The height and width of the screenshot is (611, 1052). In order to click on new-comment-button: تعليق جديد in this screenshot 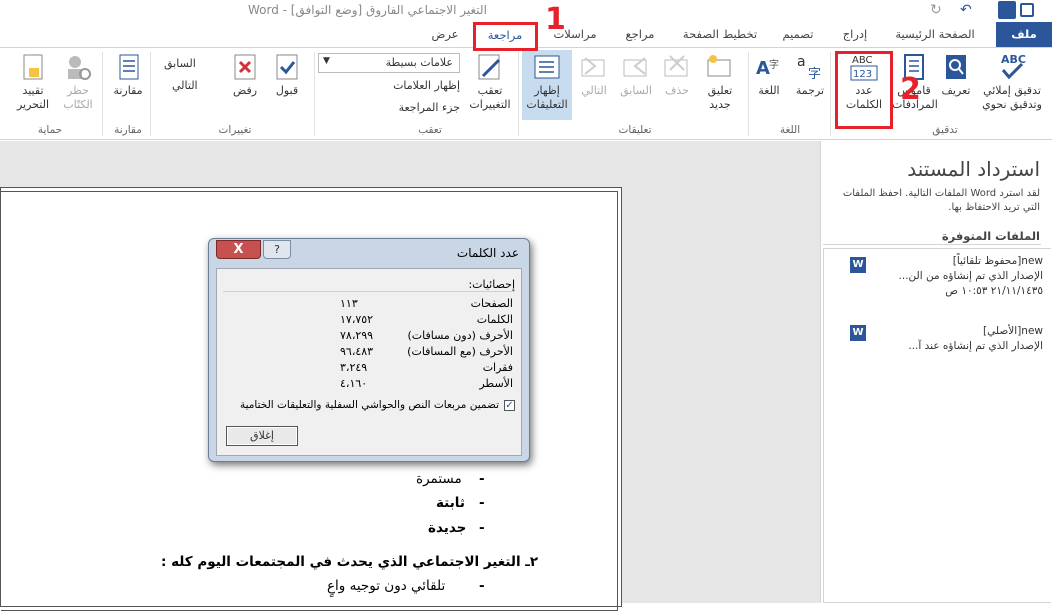, I will do `click(720, 82)`.